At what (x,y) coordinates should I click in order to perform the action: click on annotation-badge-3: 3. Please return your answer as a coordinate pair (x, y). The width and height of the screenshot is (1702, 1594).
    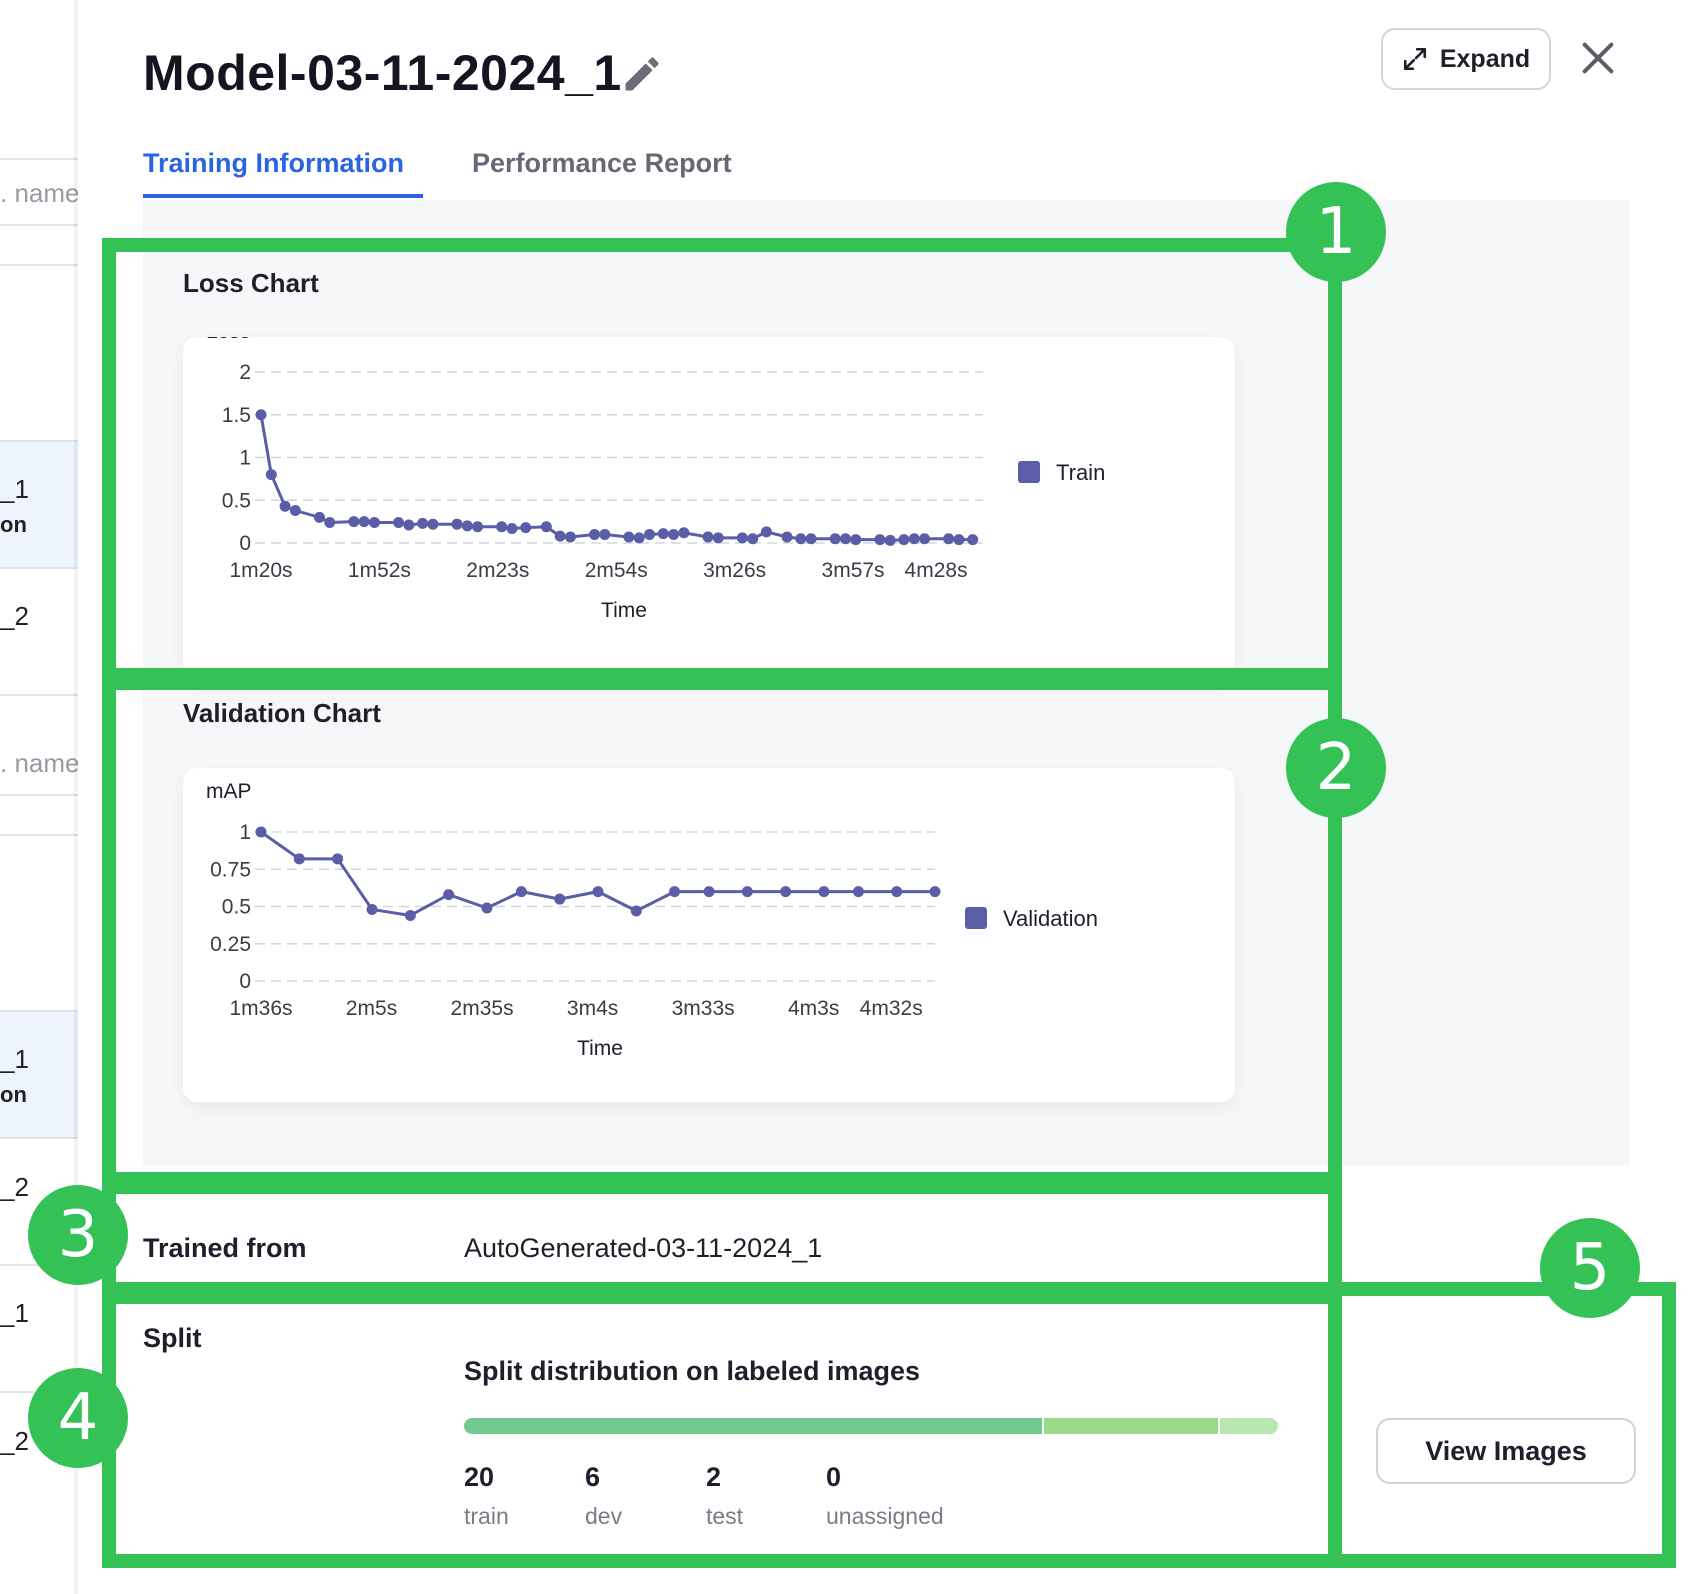
    Looking at the image, I should click on (78, 1235).